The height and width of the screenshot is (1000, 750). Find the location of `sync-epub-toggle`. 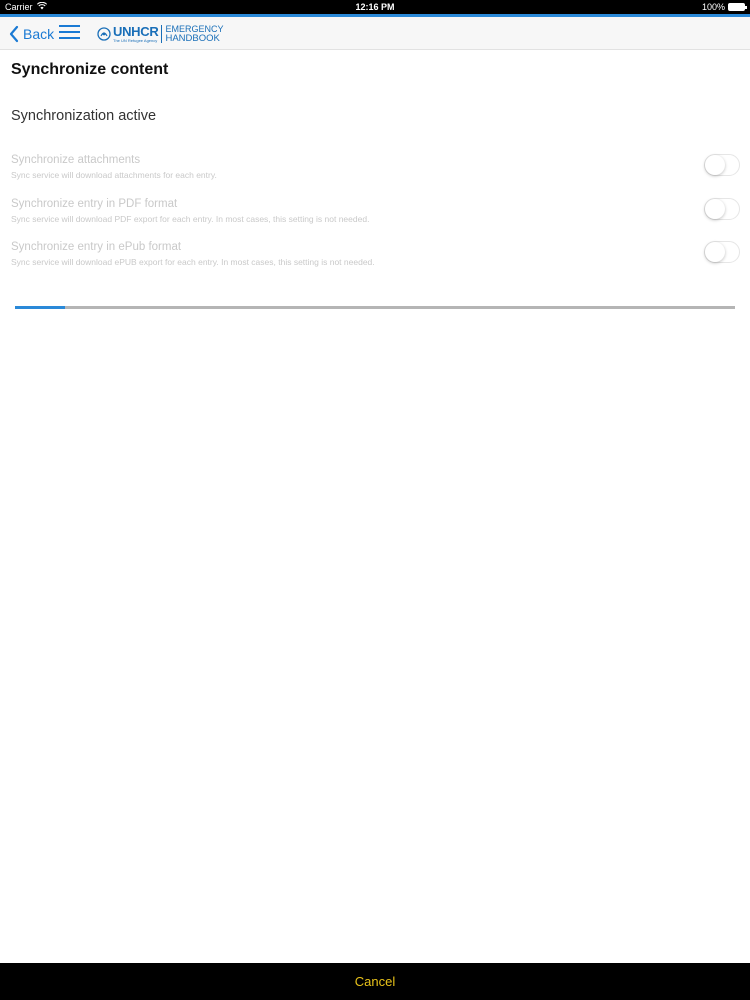

sync-epub-toggle is located at coordinates (722, 252).